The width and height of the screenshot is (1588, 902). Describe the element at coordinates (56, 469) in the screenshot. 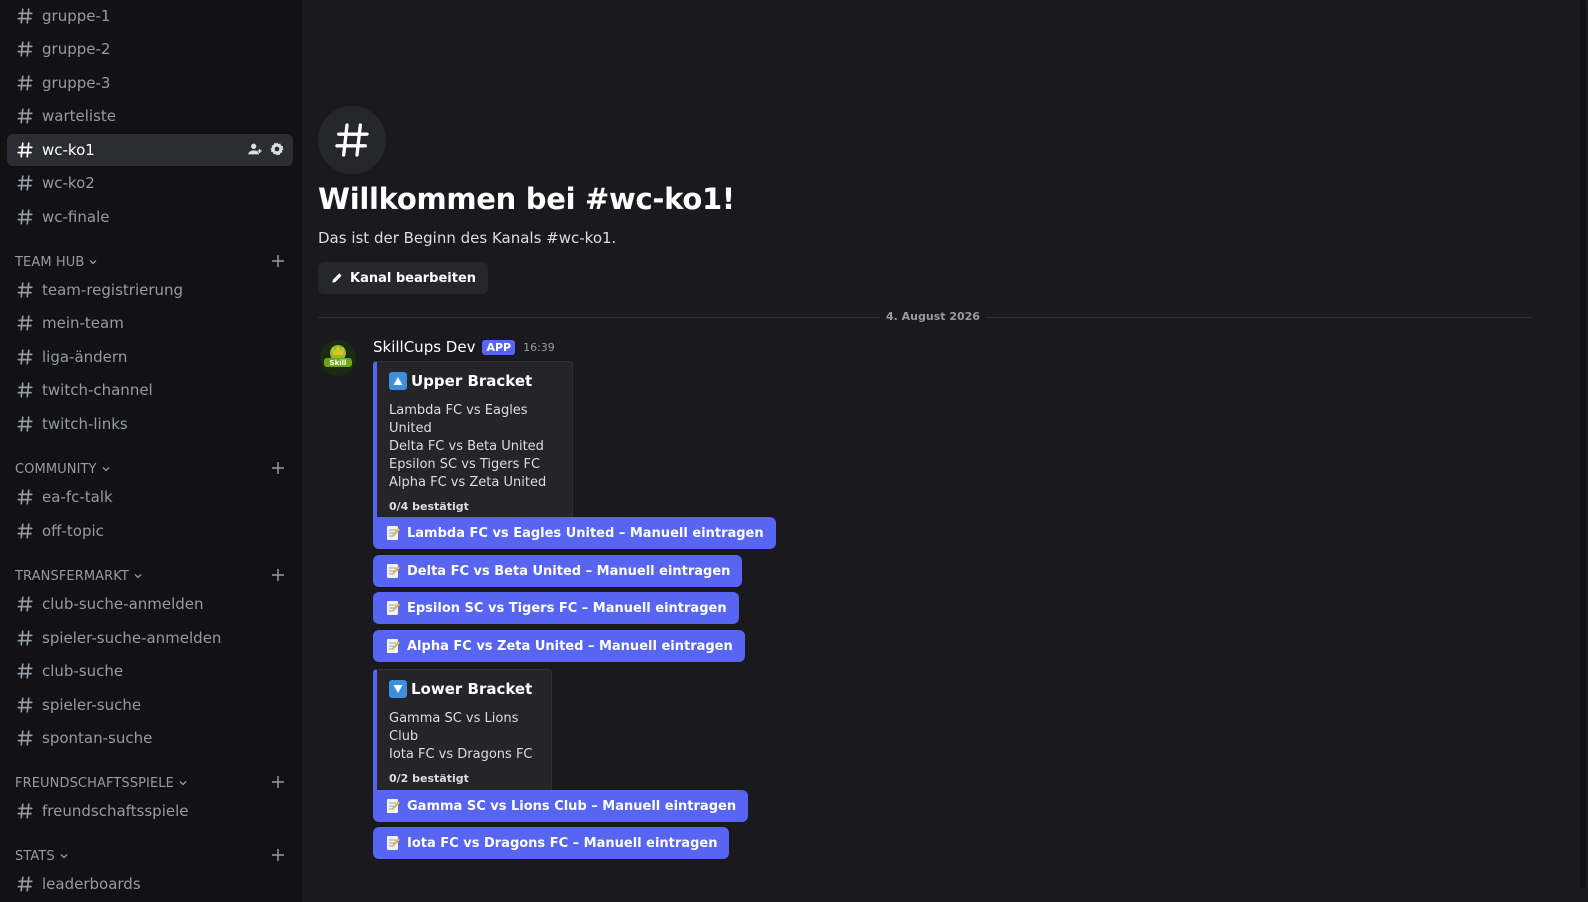

I see `category-label: COMMUNITY` at that location.